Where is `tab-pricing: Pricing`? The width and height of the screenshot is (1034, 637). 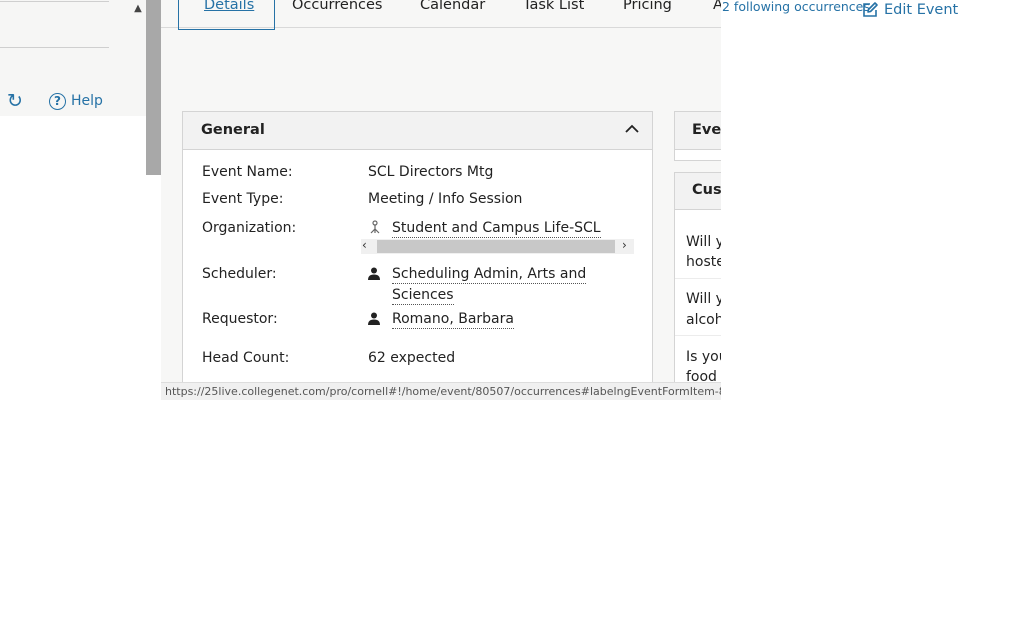
tab-pricing: Pricing is located at coordinates (647, 6).